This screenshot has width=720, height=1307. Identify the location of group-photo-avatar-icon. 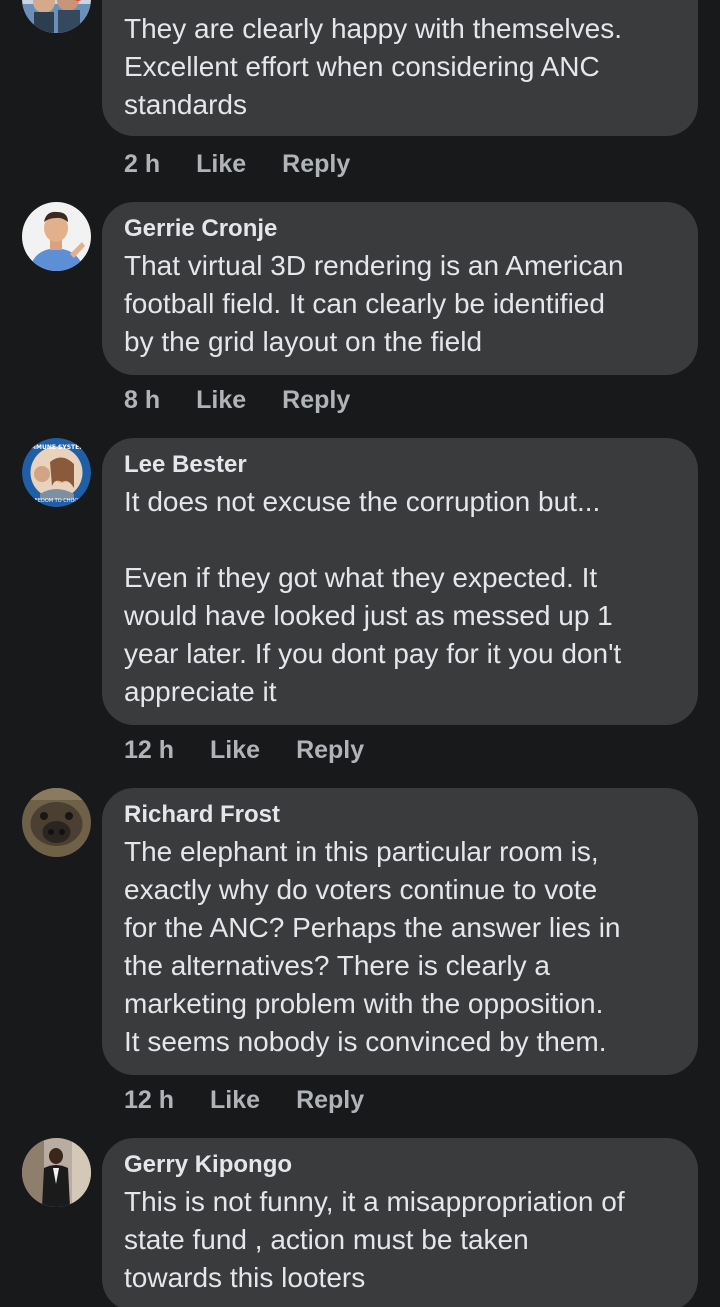
(56, 16).